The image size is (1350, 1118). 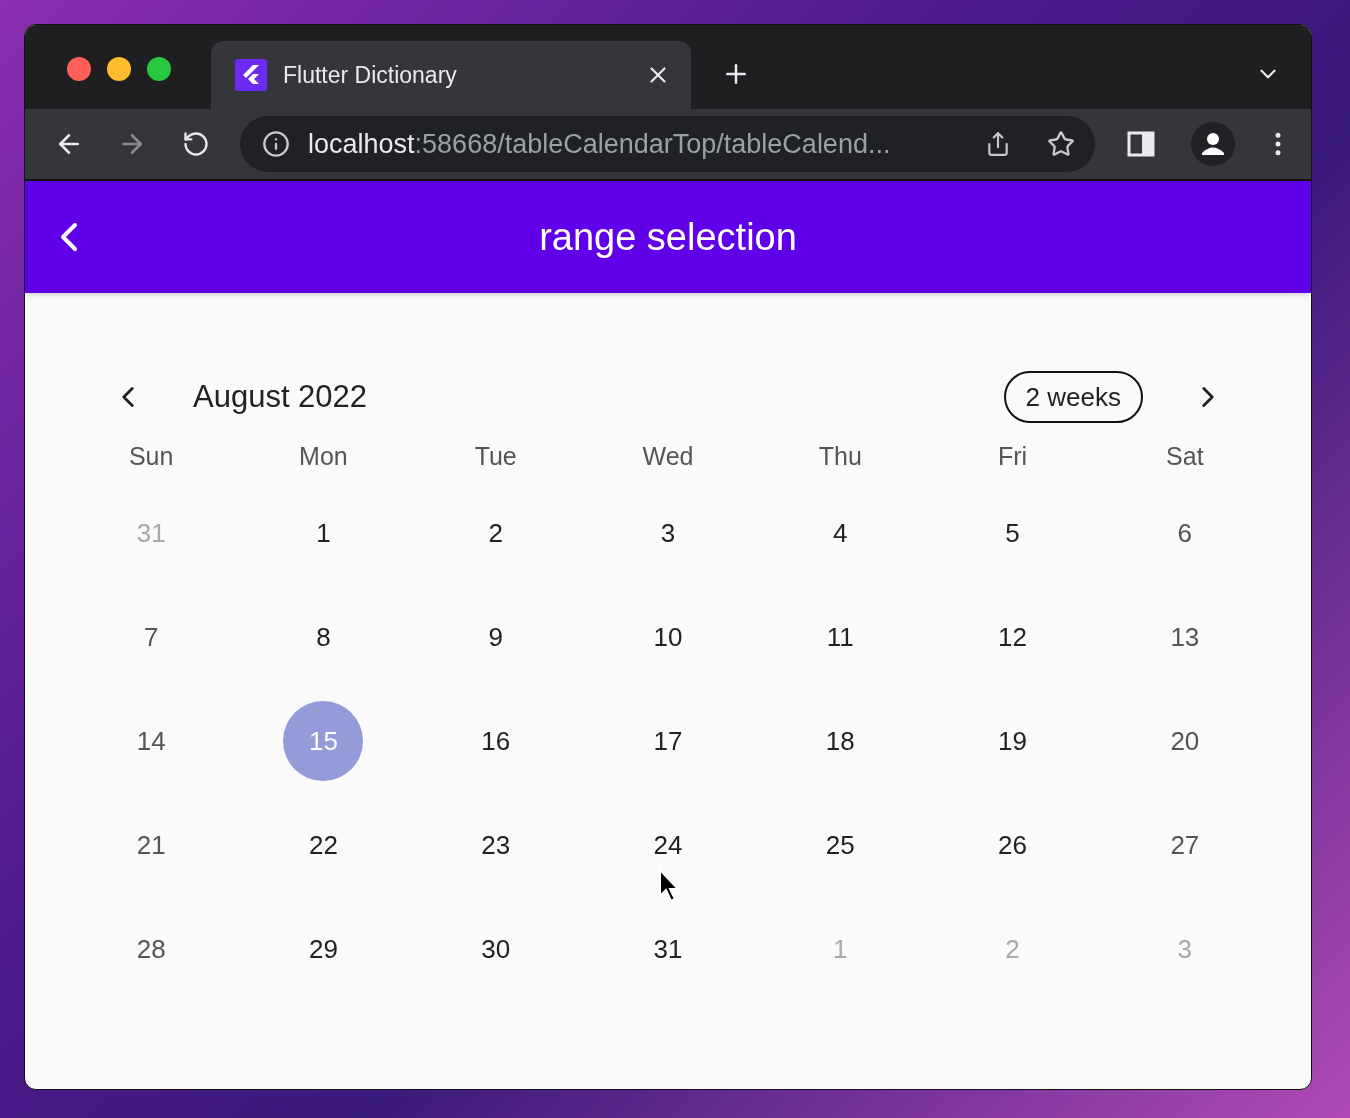 I want to click on weekday-label: Mon, so click(x=323, y=457).